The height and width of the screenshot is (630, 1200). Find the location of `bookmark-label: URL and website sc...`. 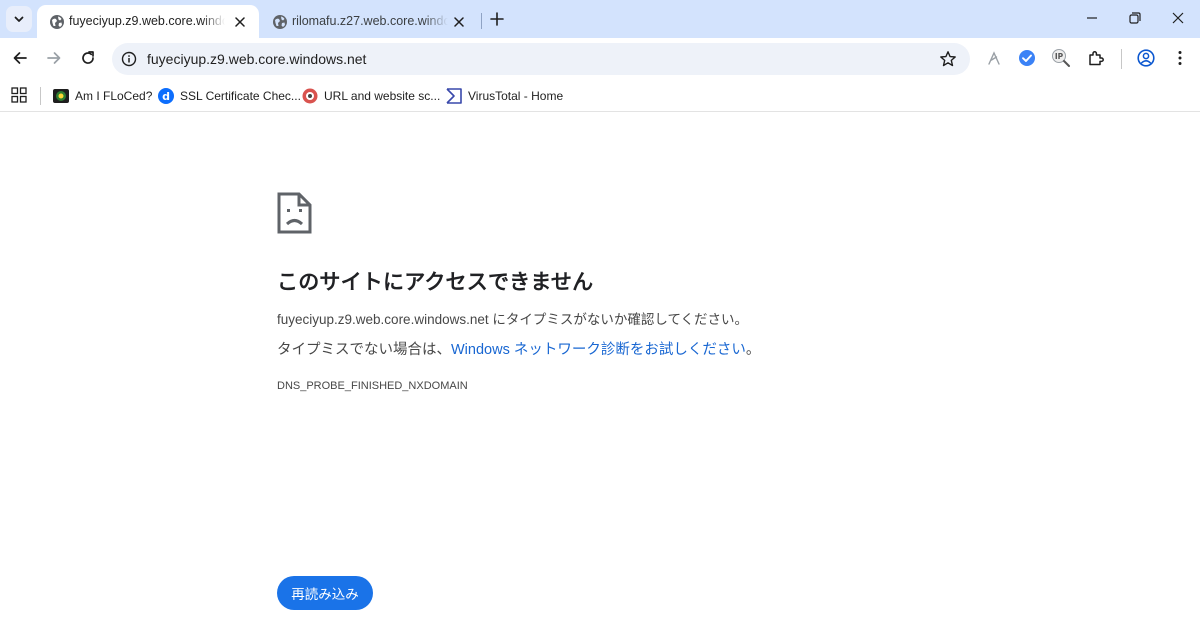

bookmark-label: URL and website sc... is located at coordinates (382, 96).